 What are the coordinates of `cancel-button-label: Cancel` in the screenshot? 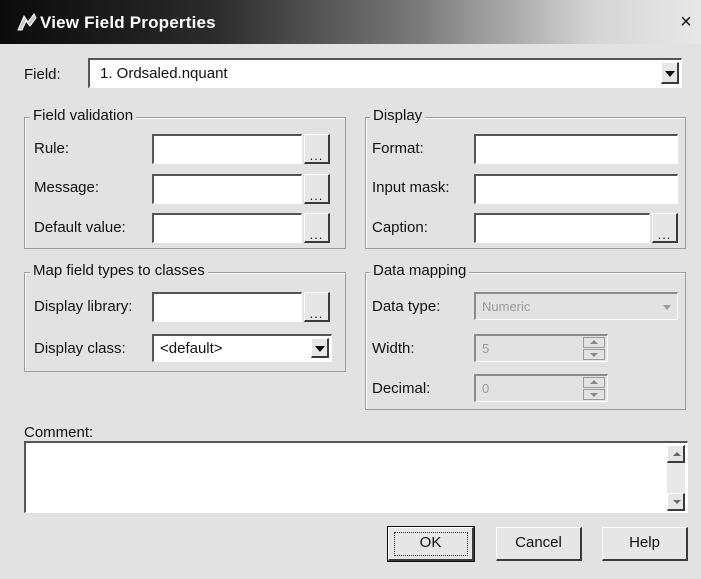 It's located at (538, 542).